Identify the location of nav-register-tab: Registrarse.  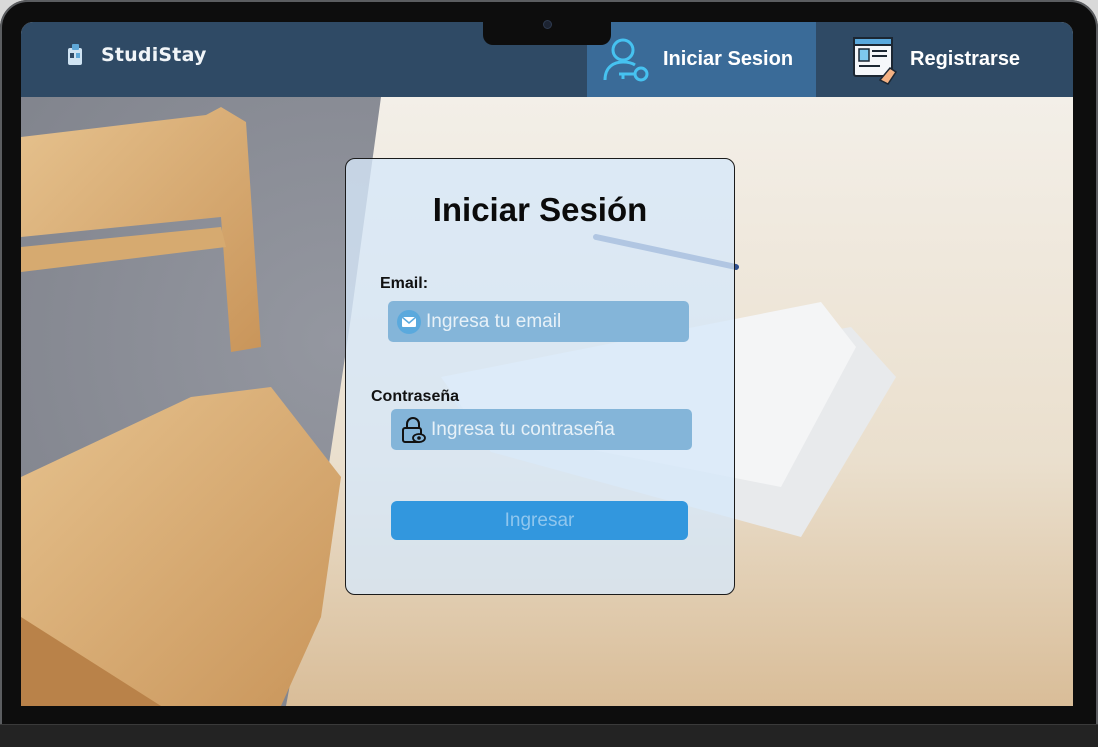
(944, 59).